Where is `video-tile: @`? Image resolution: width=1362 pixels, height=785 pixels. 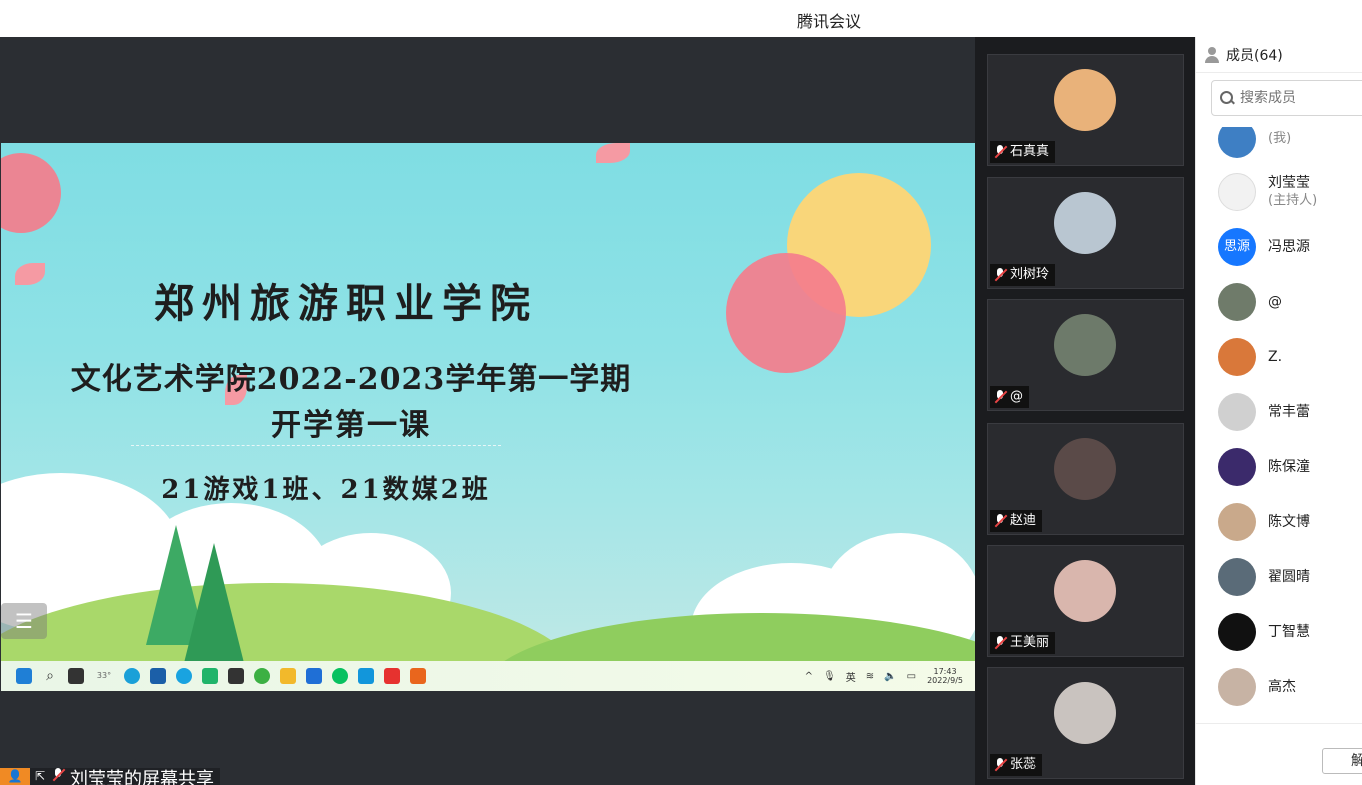
video-tile: @ is located at coordinates (1085, 355).